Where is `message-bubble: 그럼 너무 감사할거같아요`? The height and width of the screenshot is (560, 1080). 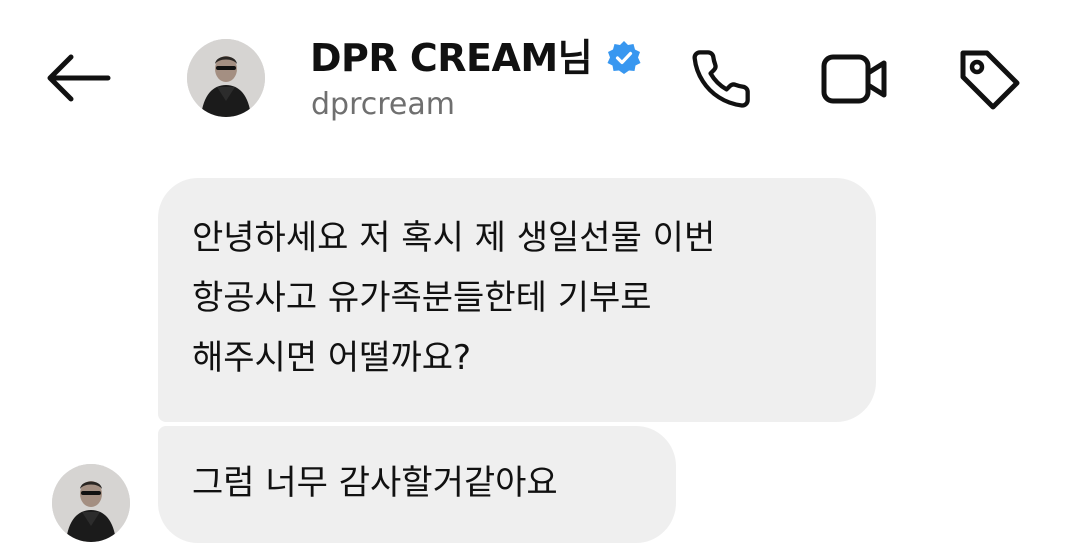 message-bubble: 그럼 너무 감사할거같아요 is located at coordinates (417, 484).